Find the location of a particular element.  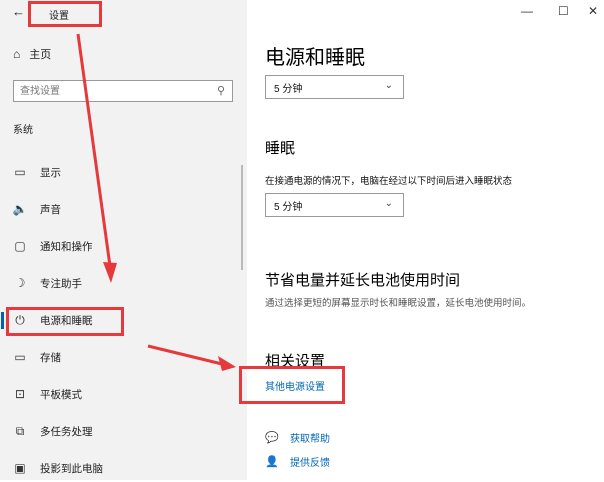

sidebar-item-label: 平板模式 is located at coordinates (61, 394).